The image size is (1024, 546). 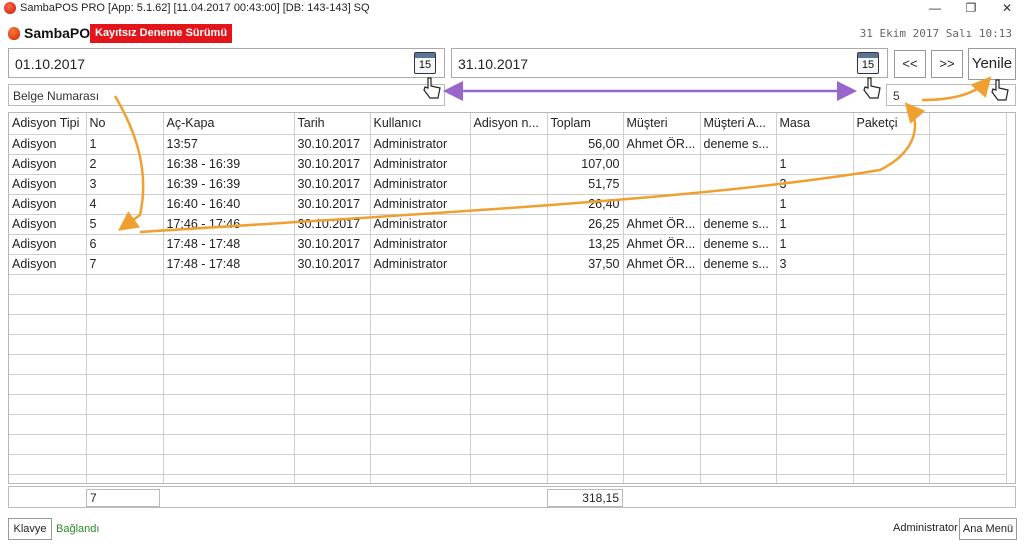 What do you see at coordinates (910, 64) in the screenshot?
I see `previous-period-button: <<` at bounding box center [910, 64].